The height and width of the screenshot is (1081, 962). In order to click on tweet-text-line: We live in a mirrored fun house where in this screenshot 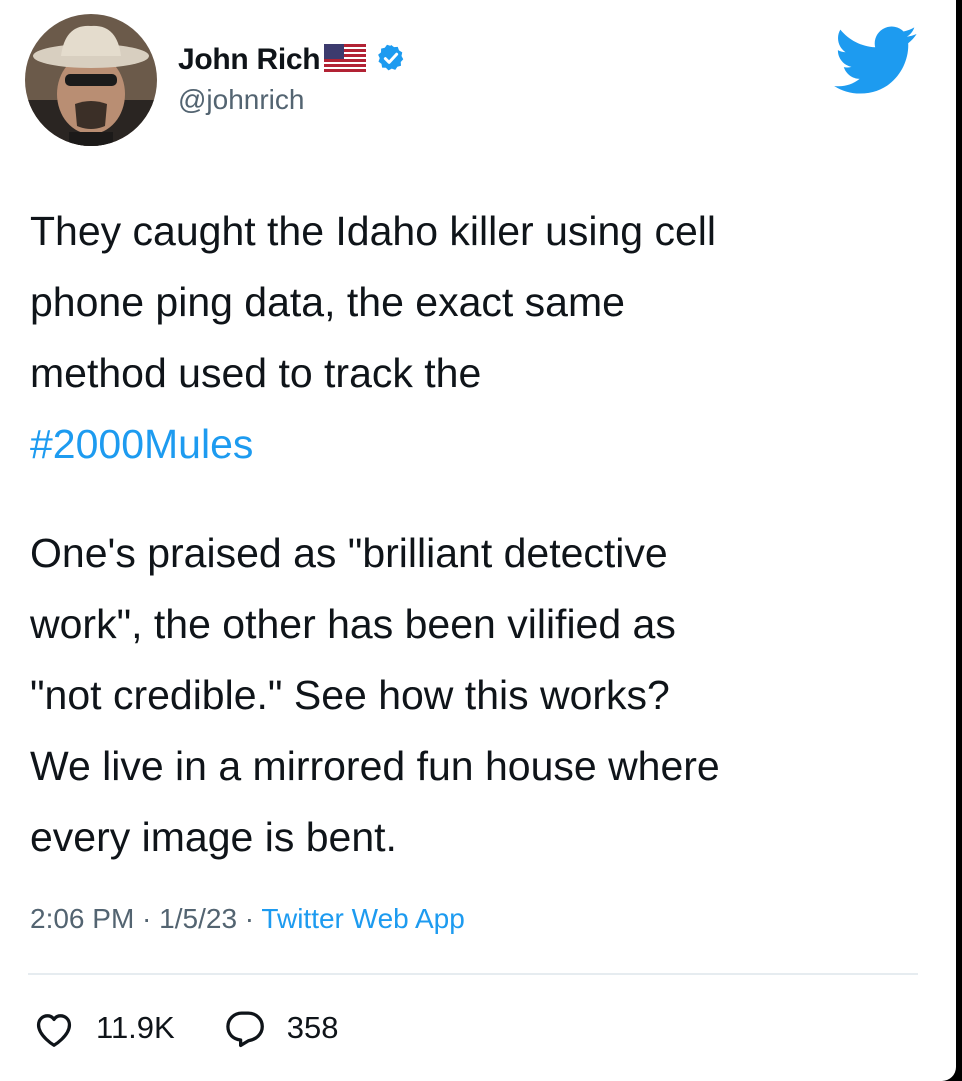, I will do `click(375, 766)`.